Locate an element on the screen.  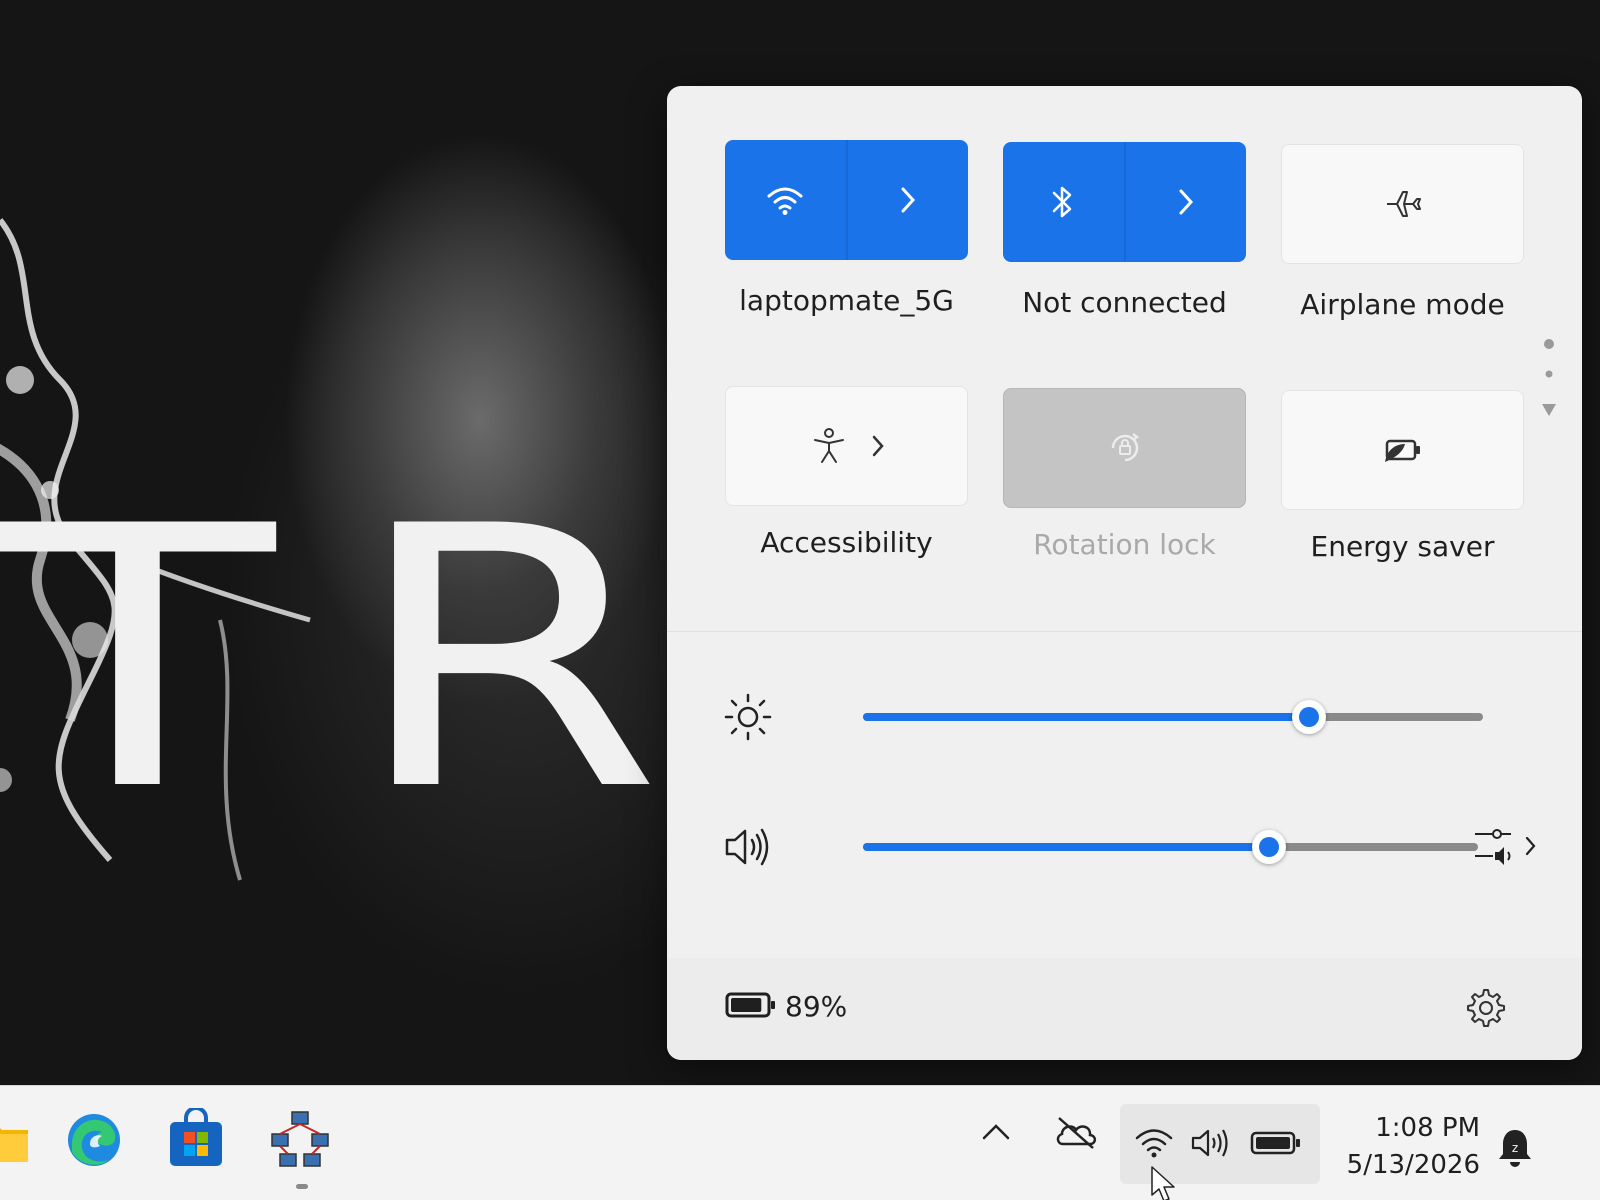
rotation-lock-tile is located at coordinates (1124, 448).